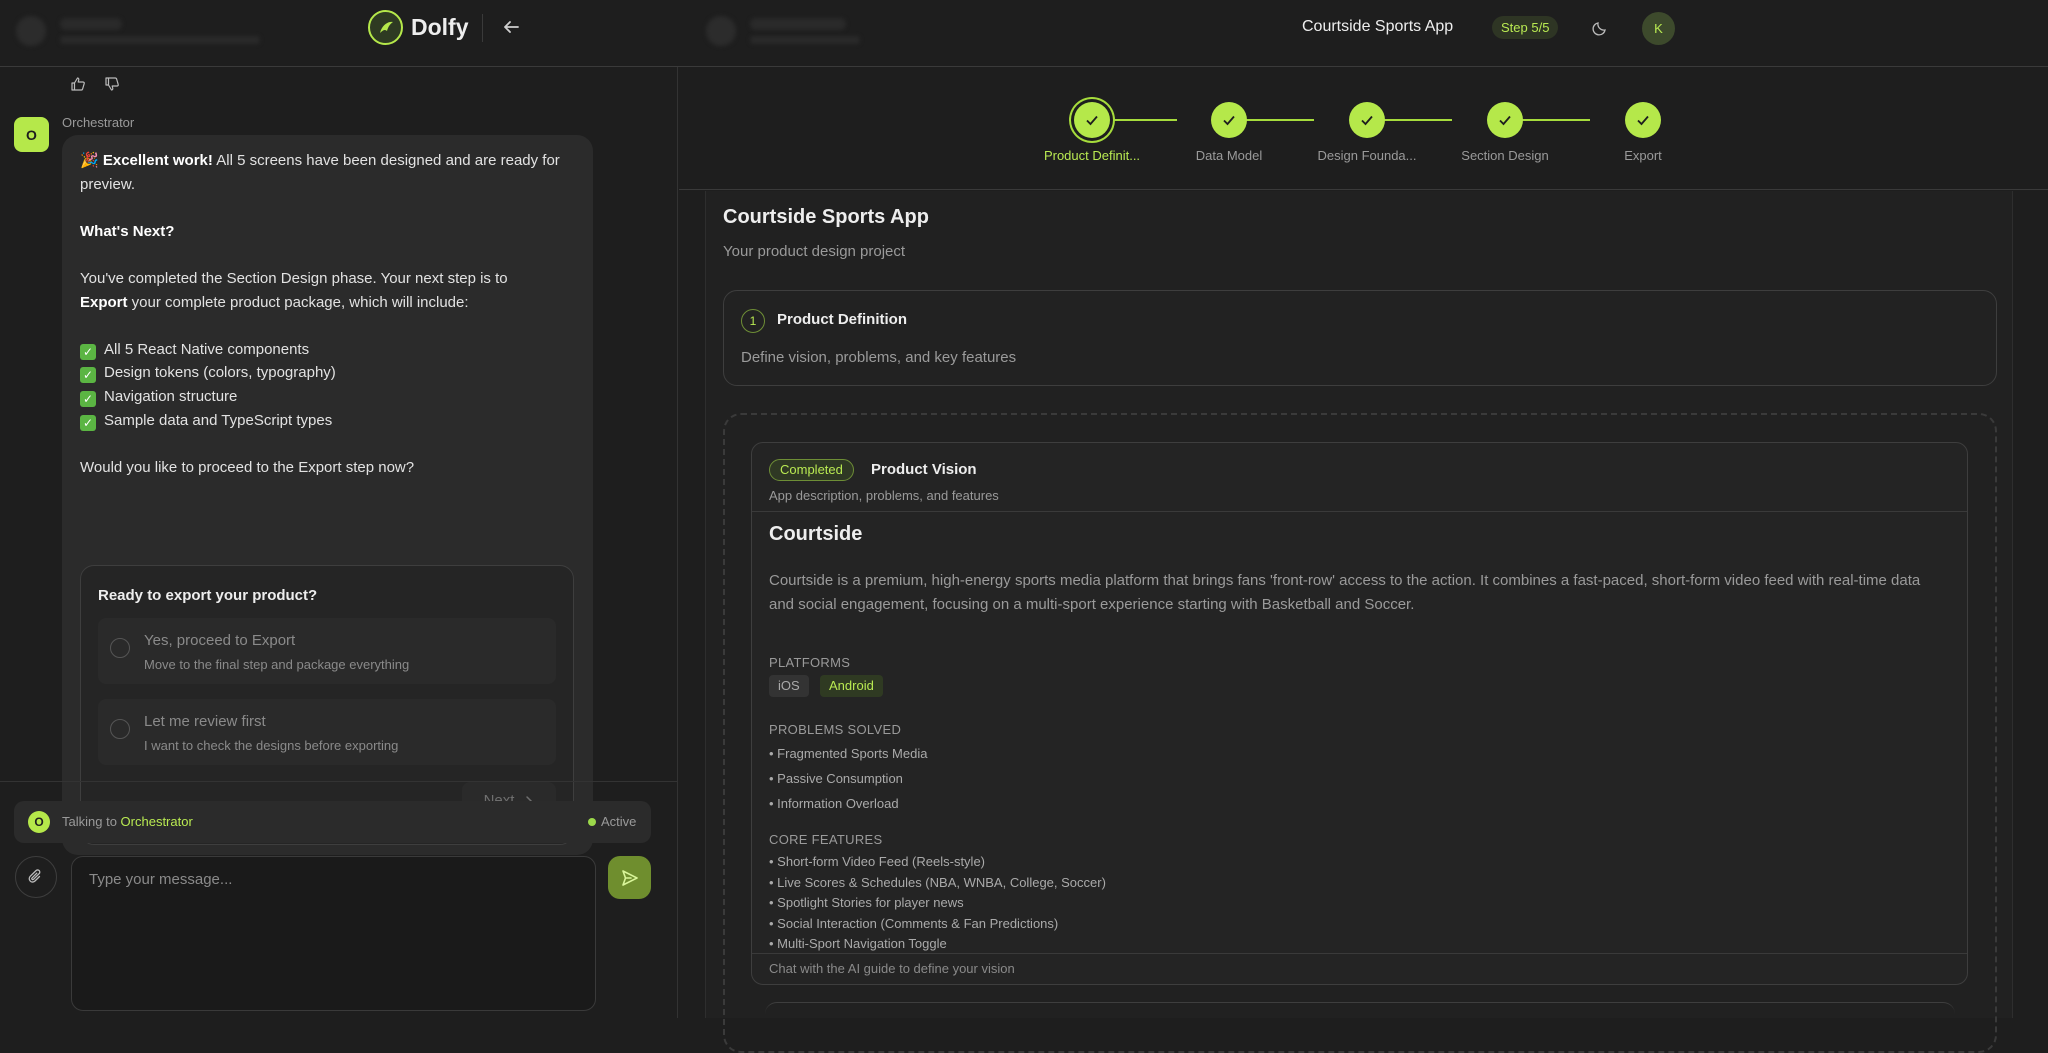 The height and width of the screenshot is (1053, 2048). What do you see at coordinates (815, 534) in the screenshot?
I see `app-name: Courtside` at bounding box center [815, 534].